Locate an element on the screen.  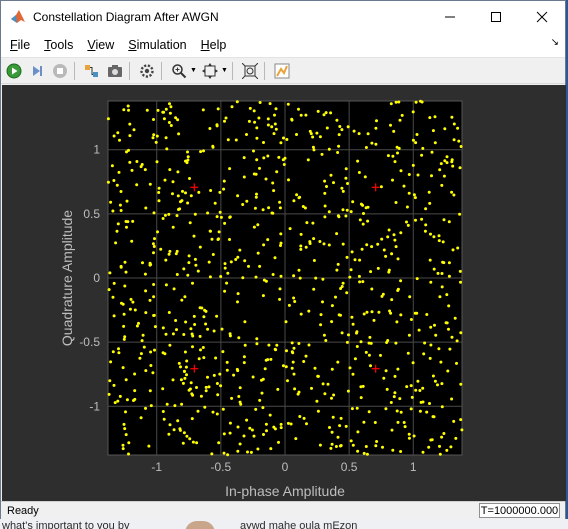
dock-arrow-icon: ↘ is located at coordinates (555, 42).